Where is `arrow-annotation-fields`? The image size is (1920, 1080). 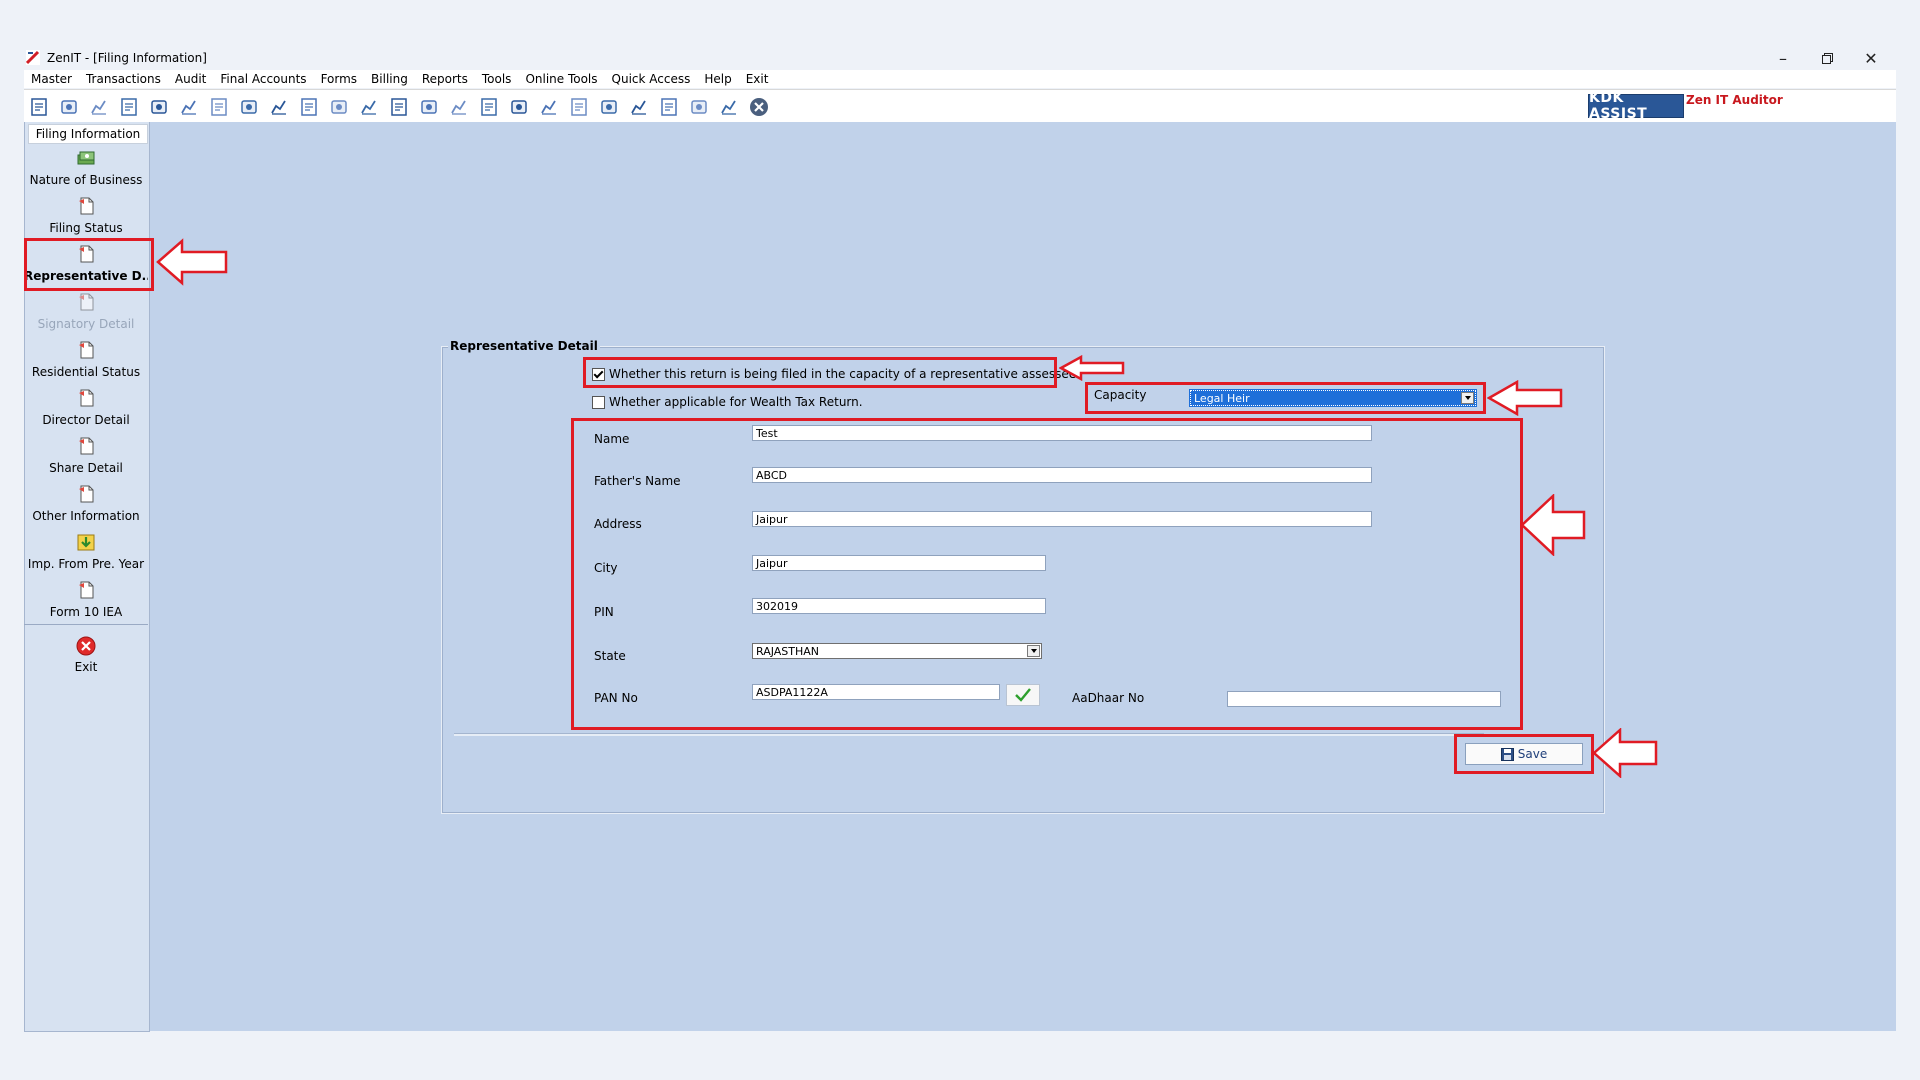
arrow-annotation-fields is located at coordinates (1553, 525).